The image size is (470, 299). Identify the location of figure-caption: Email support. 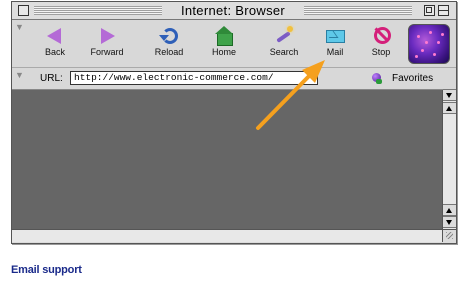
(46, 270).